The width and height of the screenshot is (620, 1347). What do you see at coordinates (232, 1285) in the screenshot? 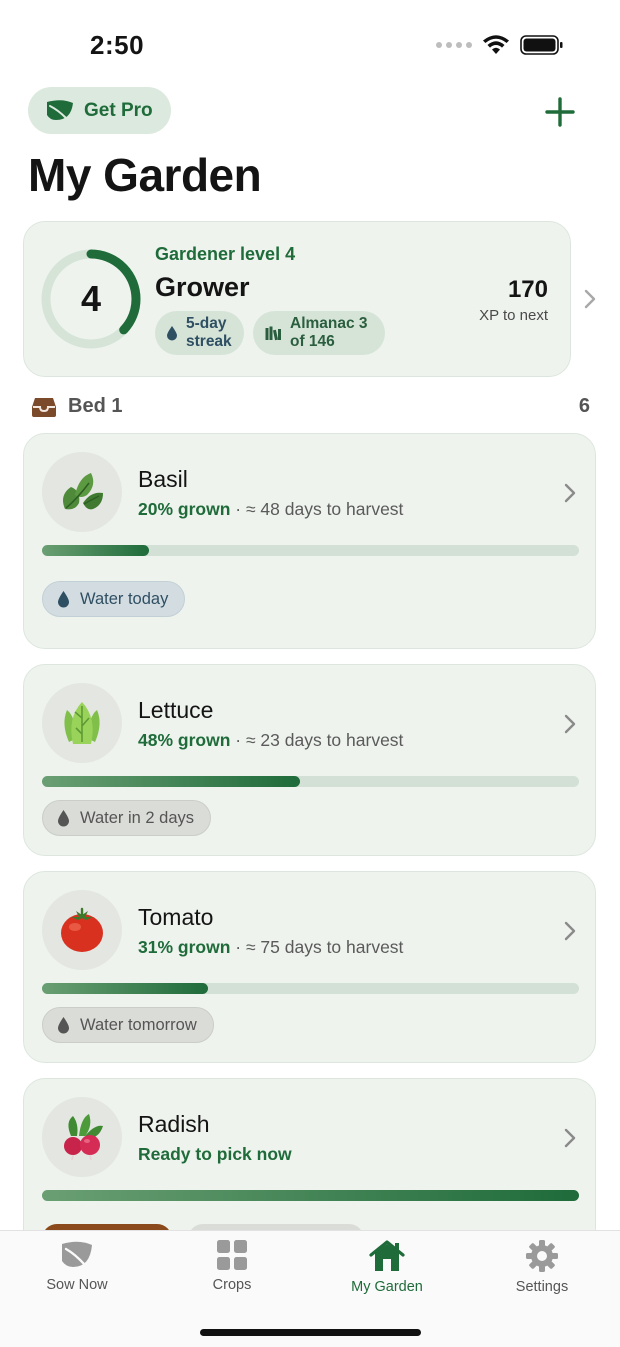
I see `tab-label: Crops` at bounding box center [232, 1285].